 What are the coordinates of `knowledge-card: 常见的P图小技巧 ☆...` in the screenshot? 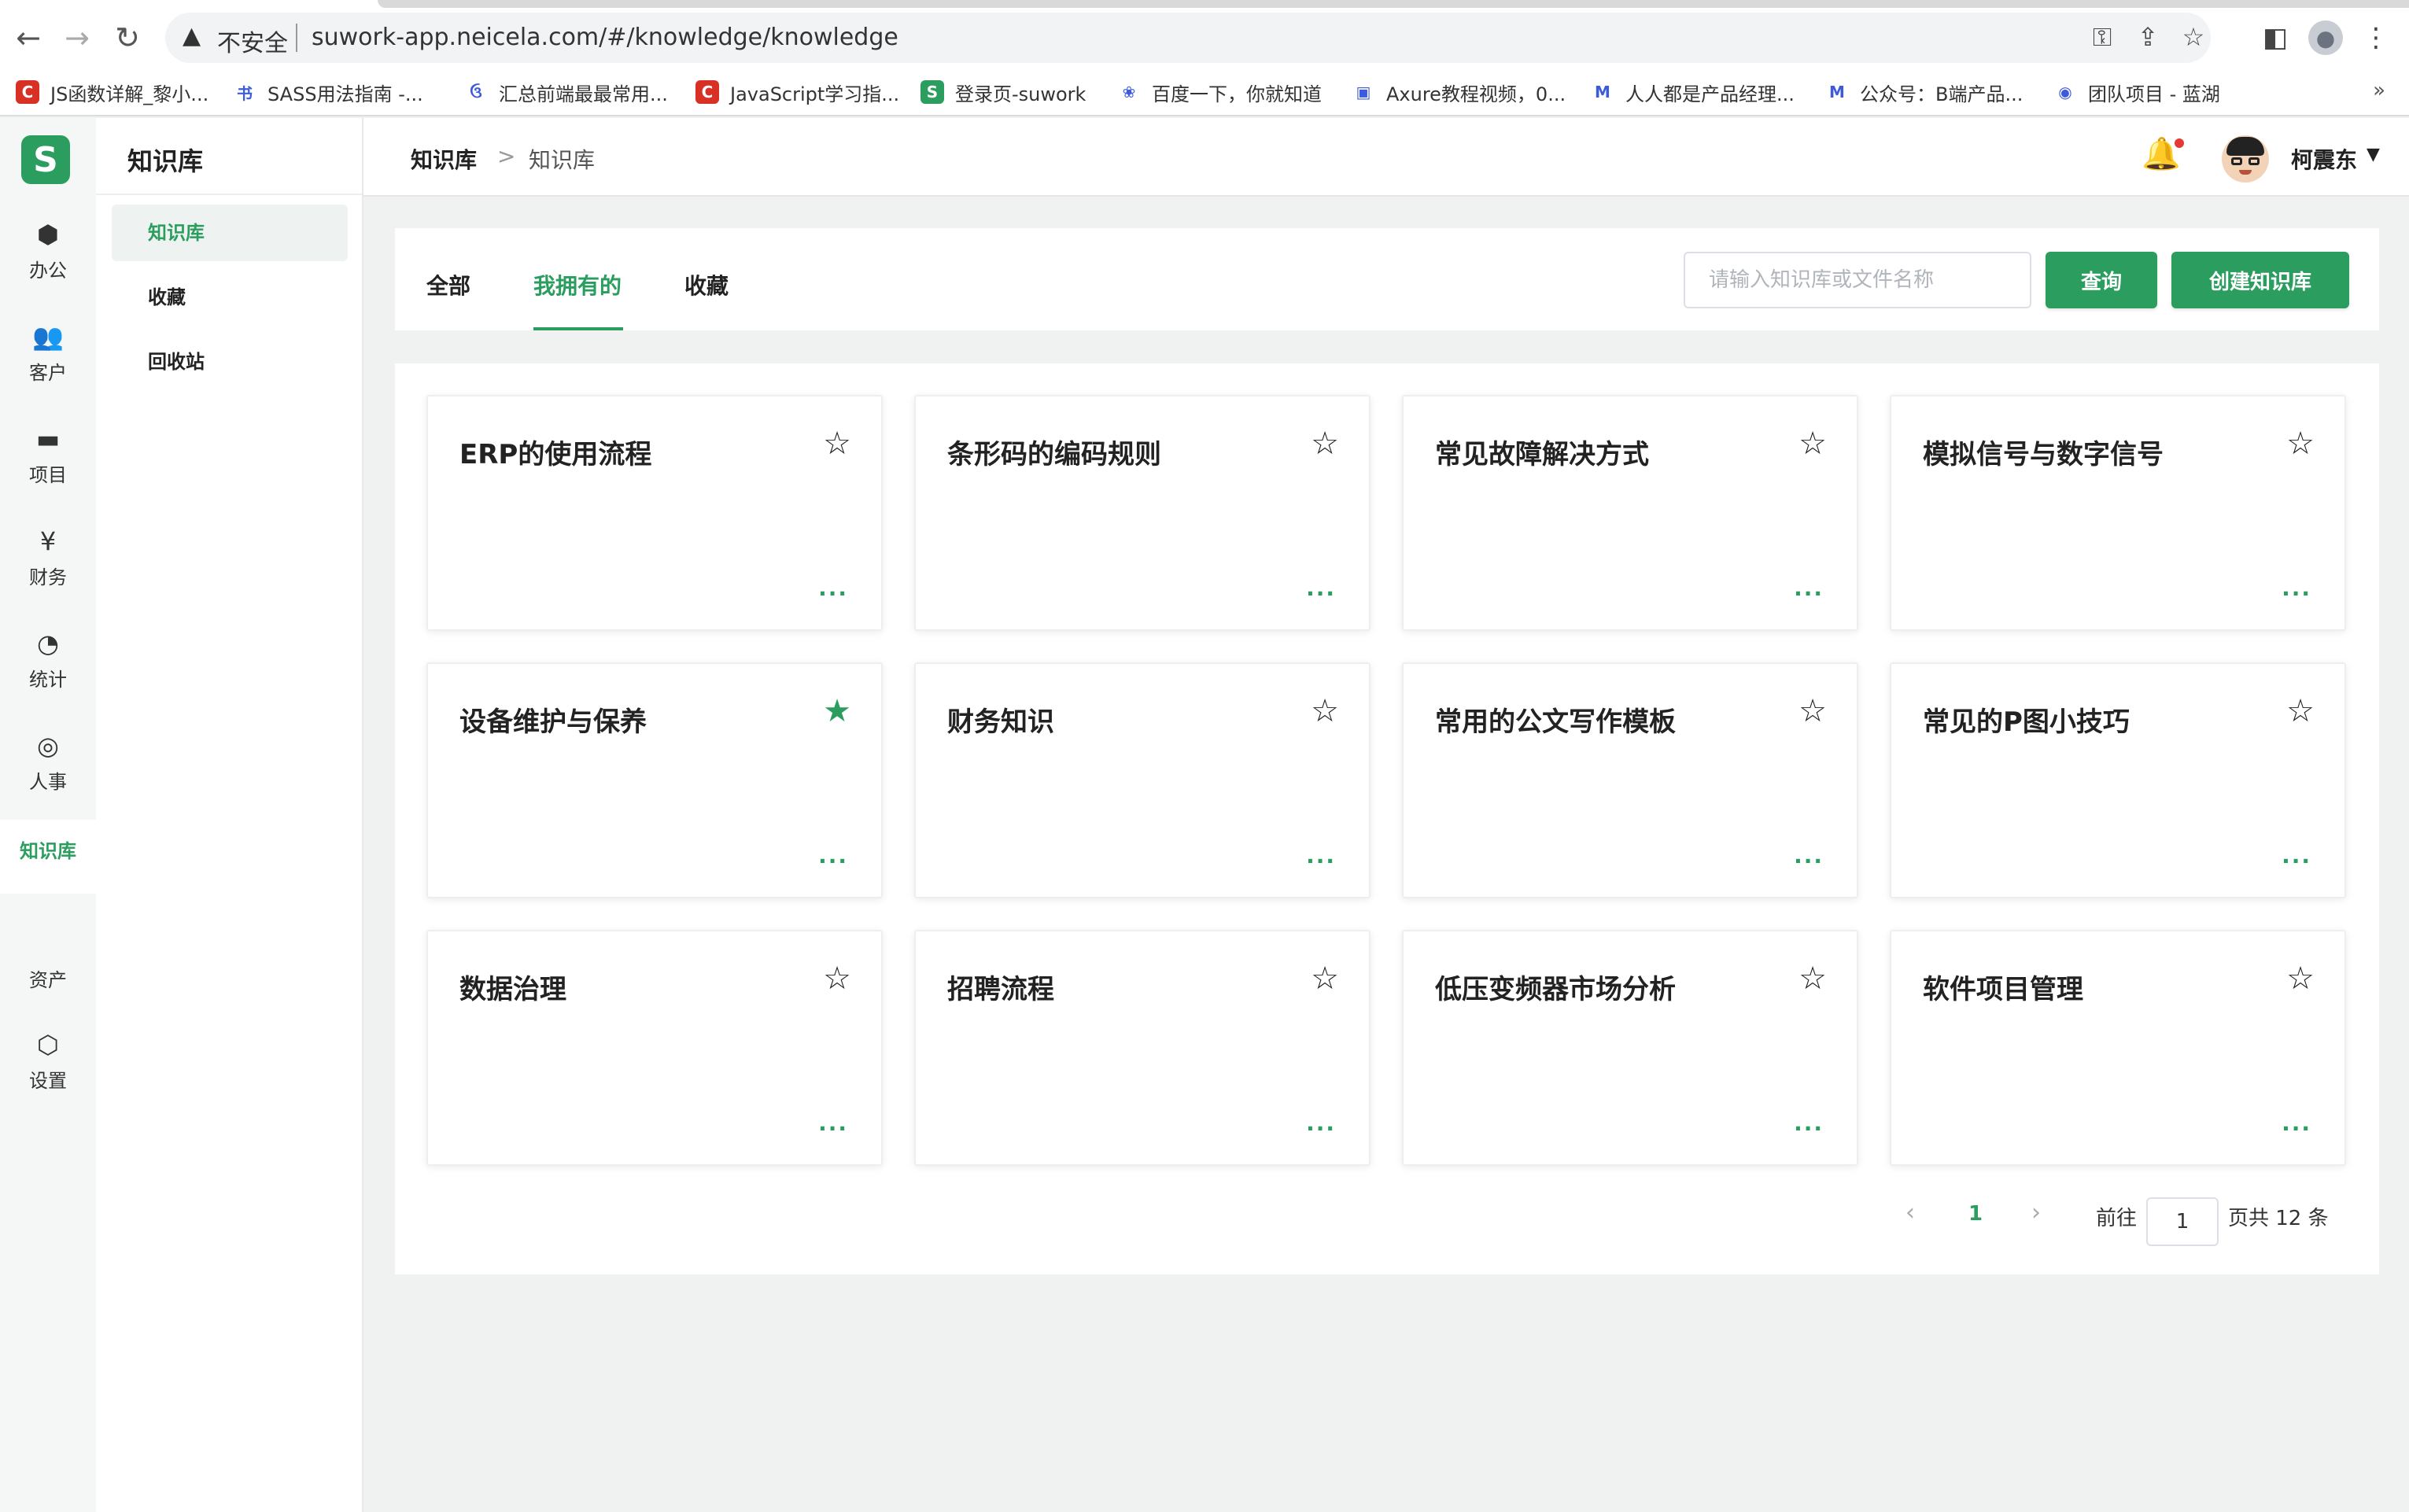 It's located at (2118, 780).